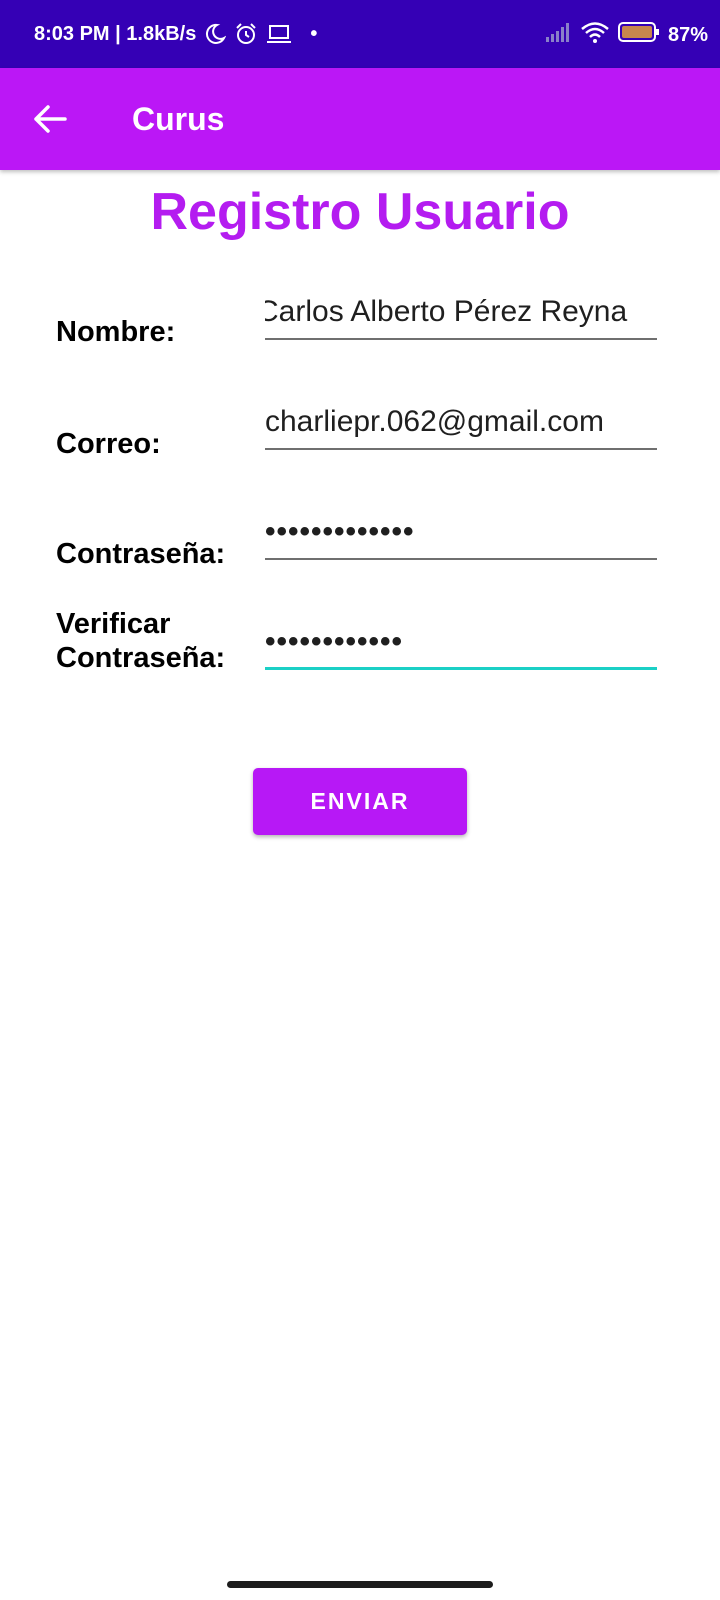 The width and height of the screenshot is (720, 1600). I want to click on name-input: Carlos Alberto Pérez Reyna, so click(461, 315).